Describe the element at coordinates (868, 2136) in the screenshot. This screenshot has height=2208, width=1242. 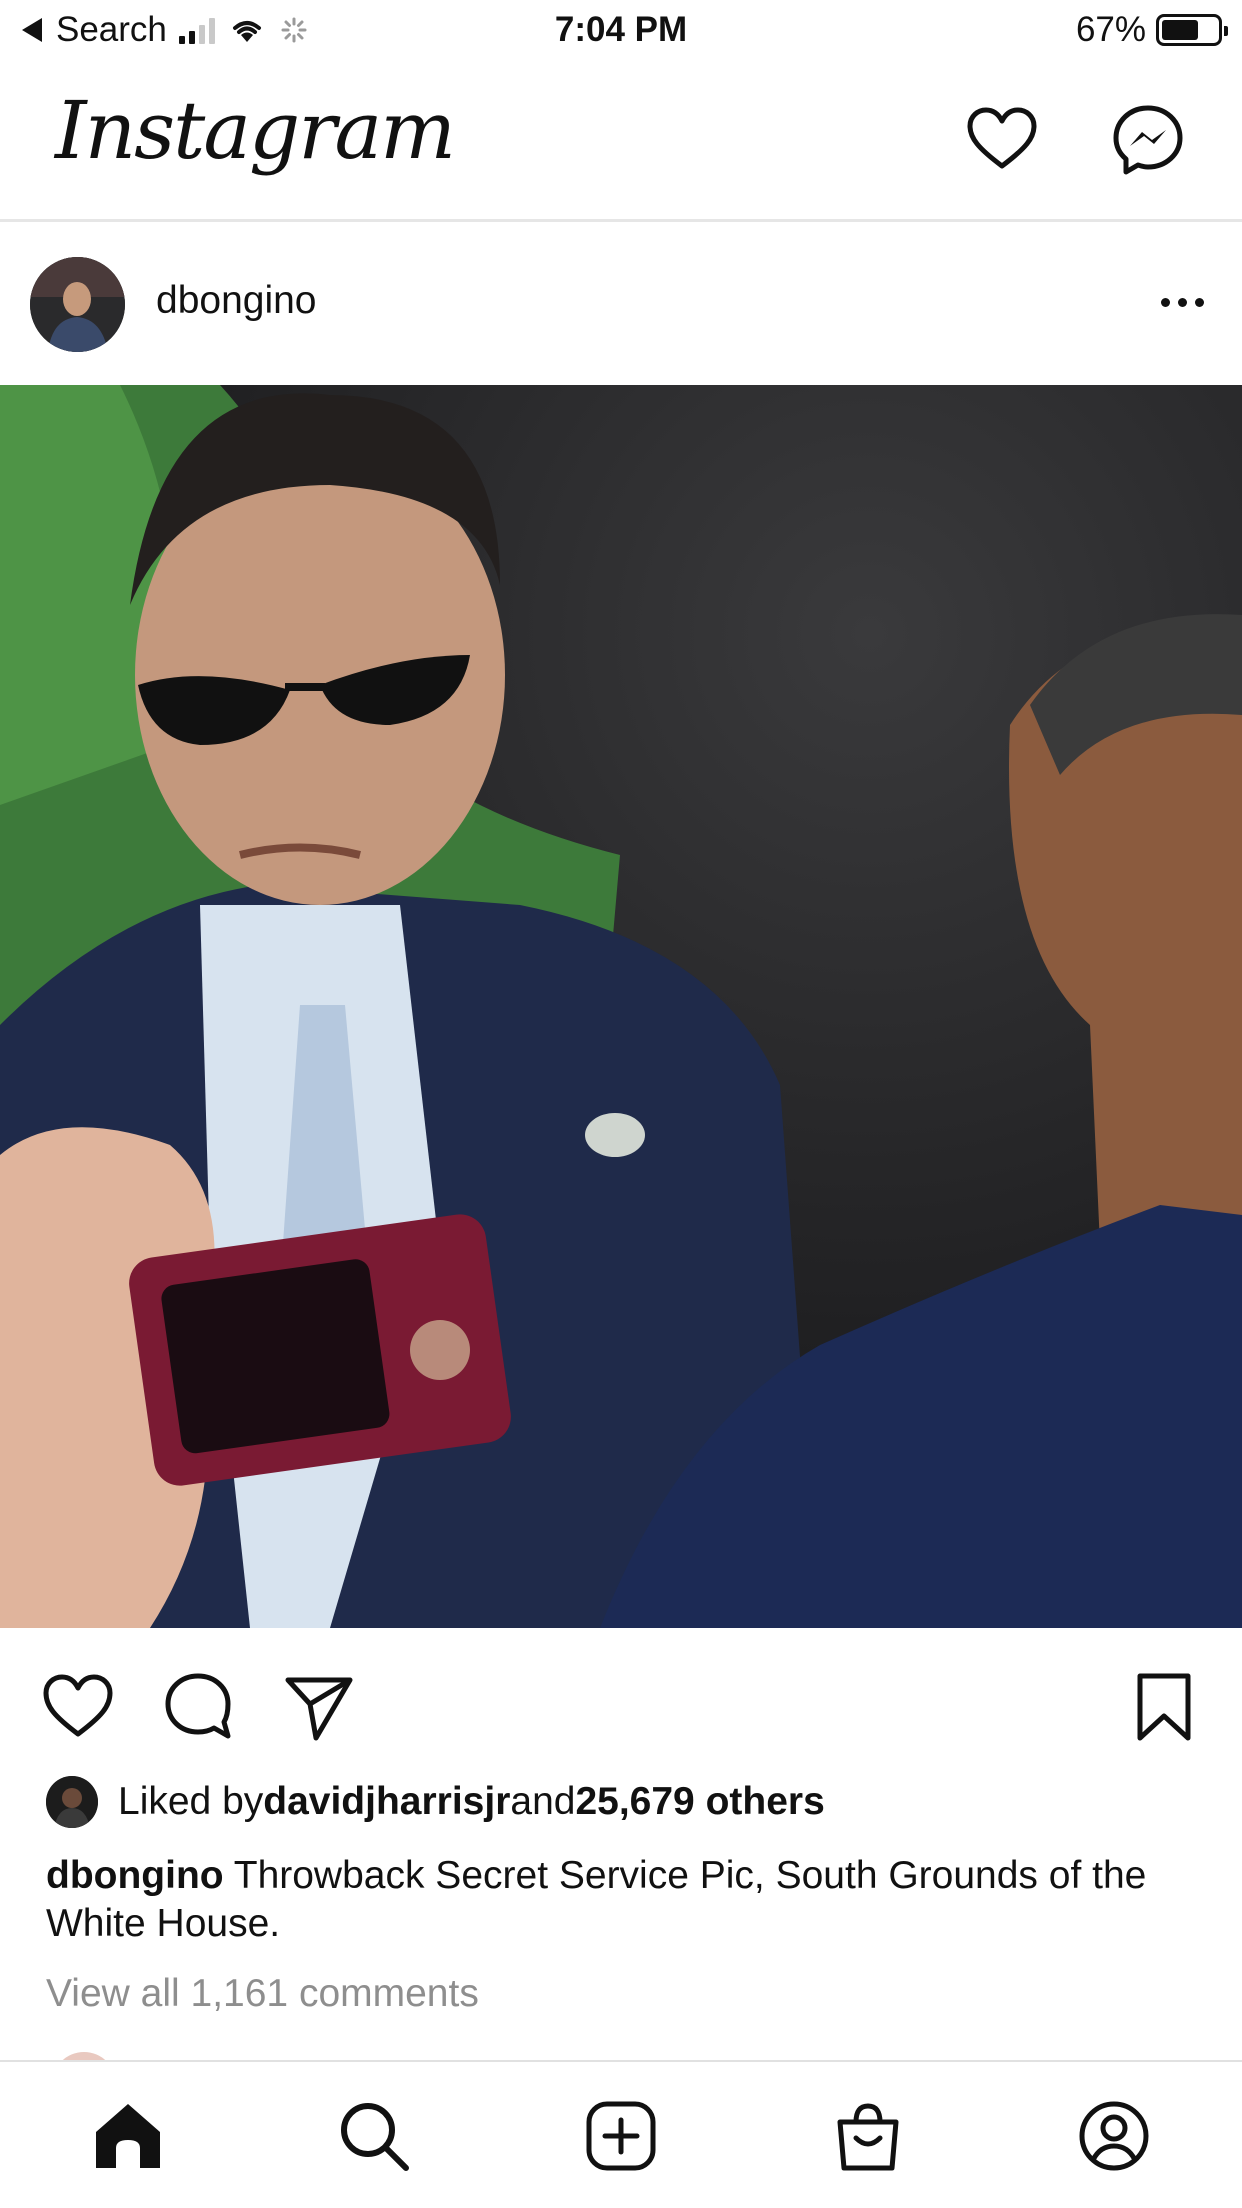
I see `shop-icon` at that location.